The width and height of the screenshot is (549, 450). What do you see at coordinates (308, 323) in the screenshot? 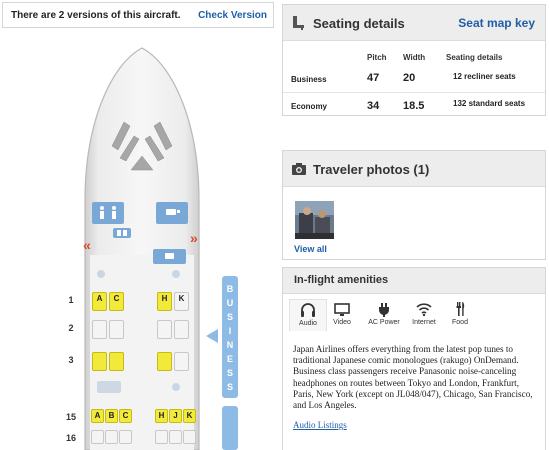
I see `tab-label: Audio` at bounding box center [308, 323].